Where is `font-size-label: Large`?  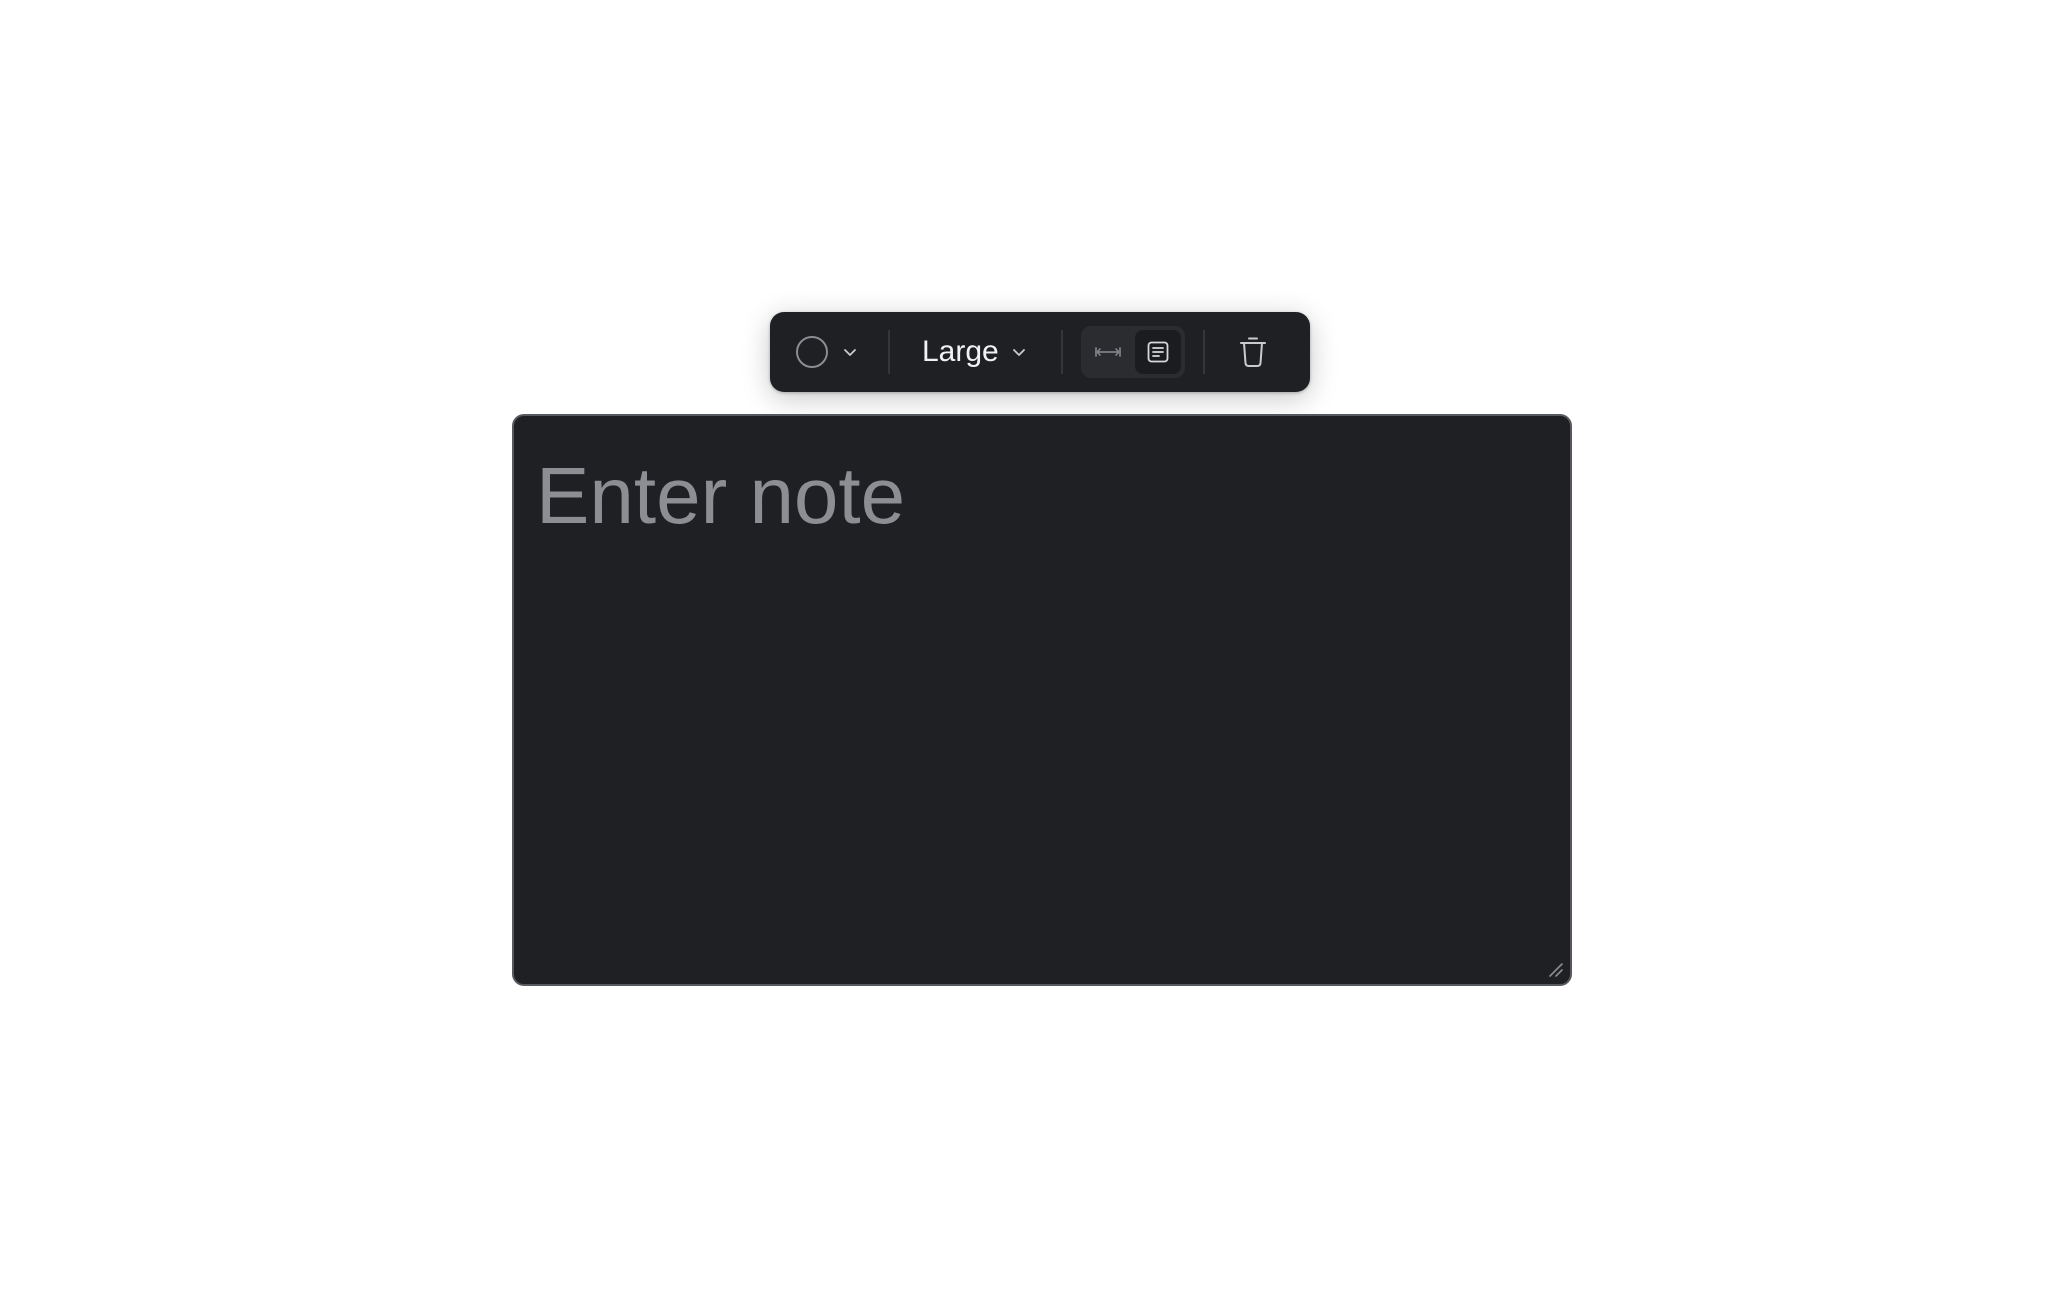 font-size-label: Large is located at coordinates (960, 351).